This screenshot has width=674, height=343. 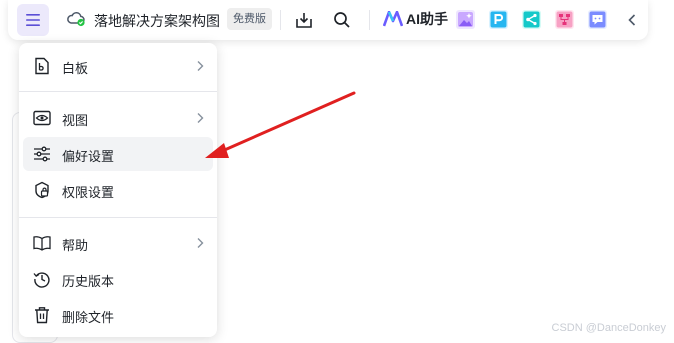 What do you see at coordinates (42, 279) in the screenshot?
I see `history-icon` at bounding box center [42, 279].